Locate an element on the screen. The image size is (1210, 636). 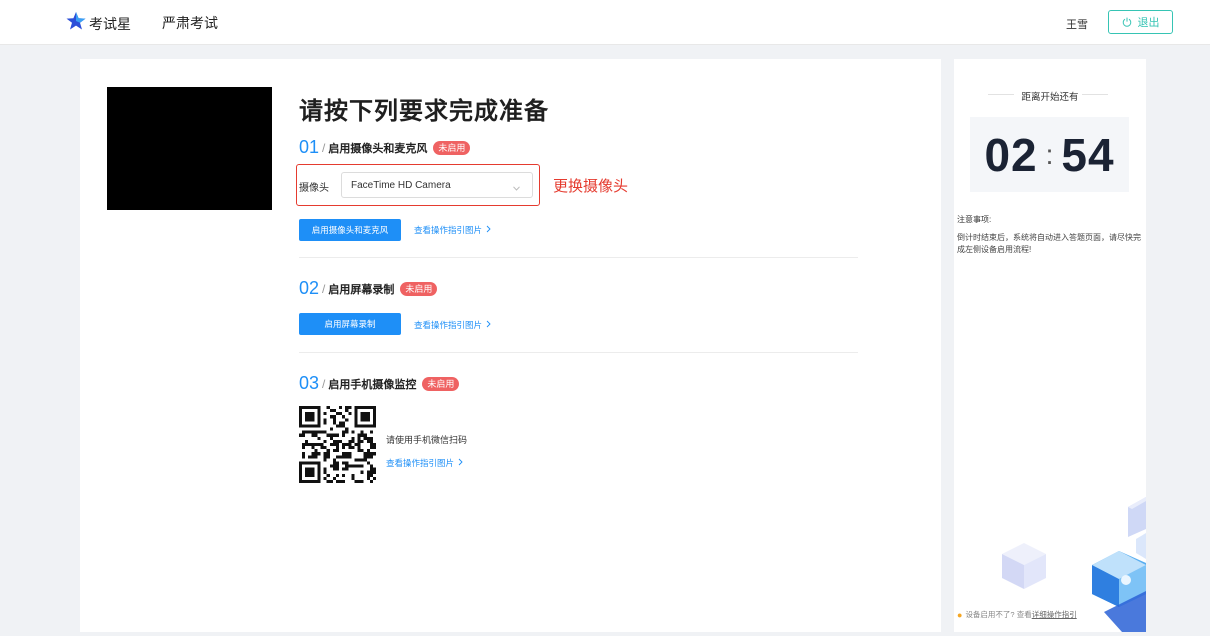
guide-link-label: 查看操作指引图片 is located at coordinates (448, 325).